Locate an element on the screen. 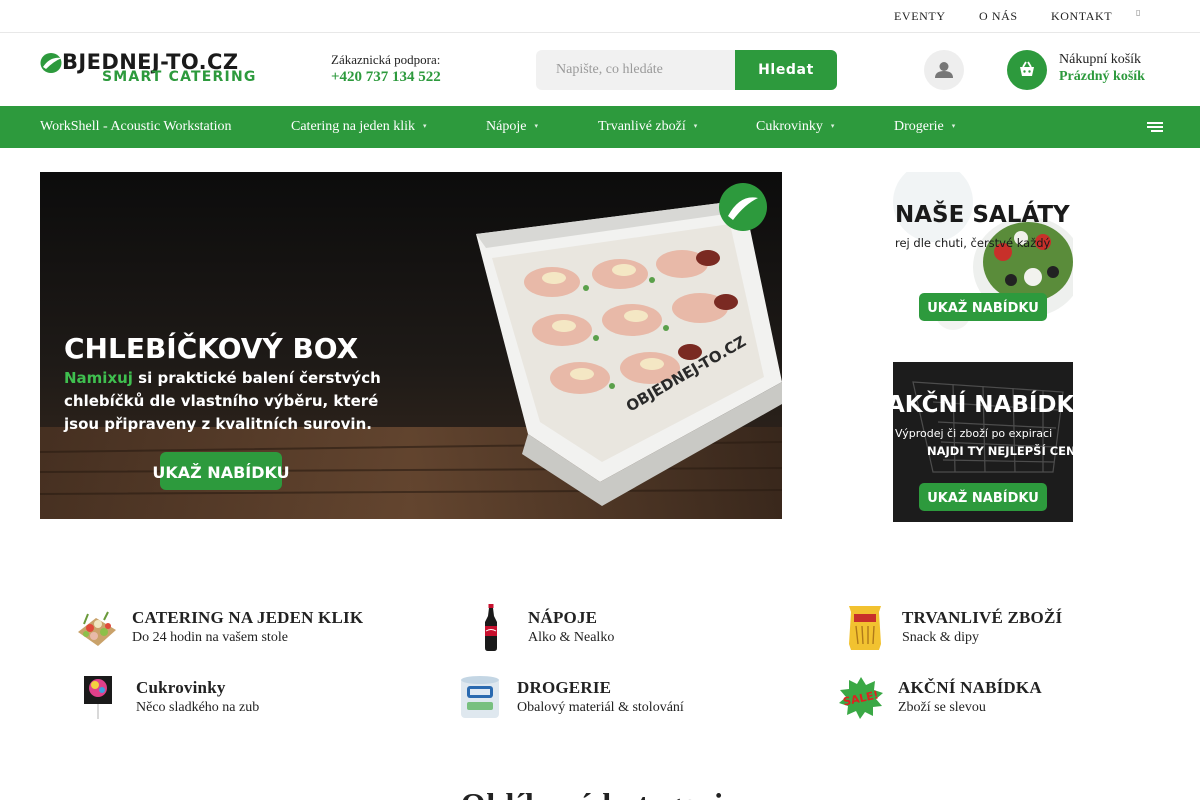  nav-item-label: Trvanlivé zboží is located at coordinates (642, 126).